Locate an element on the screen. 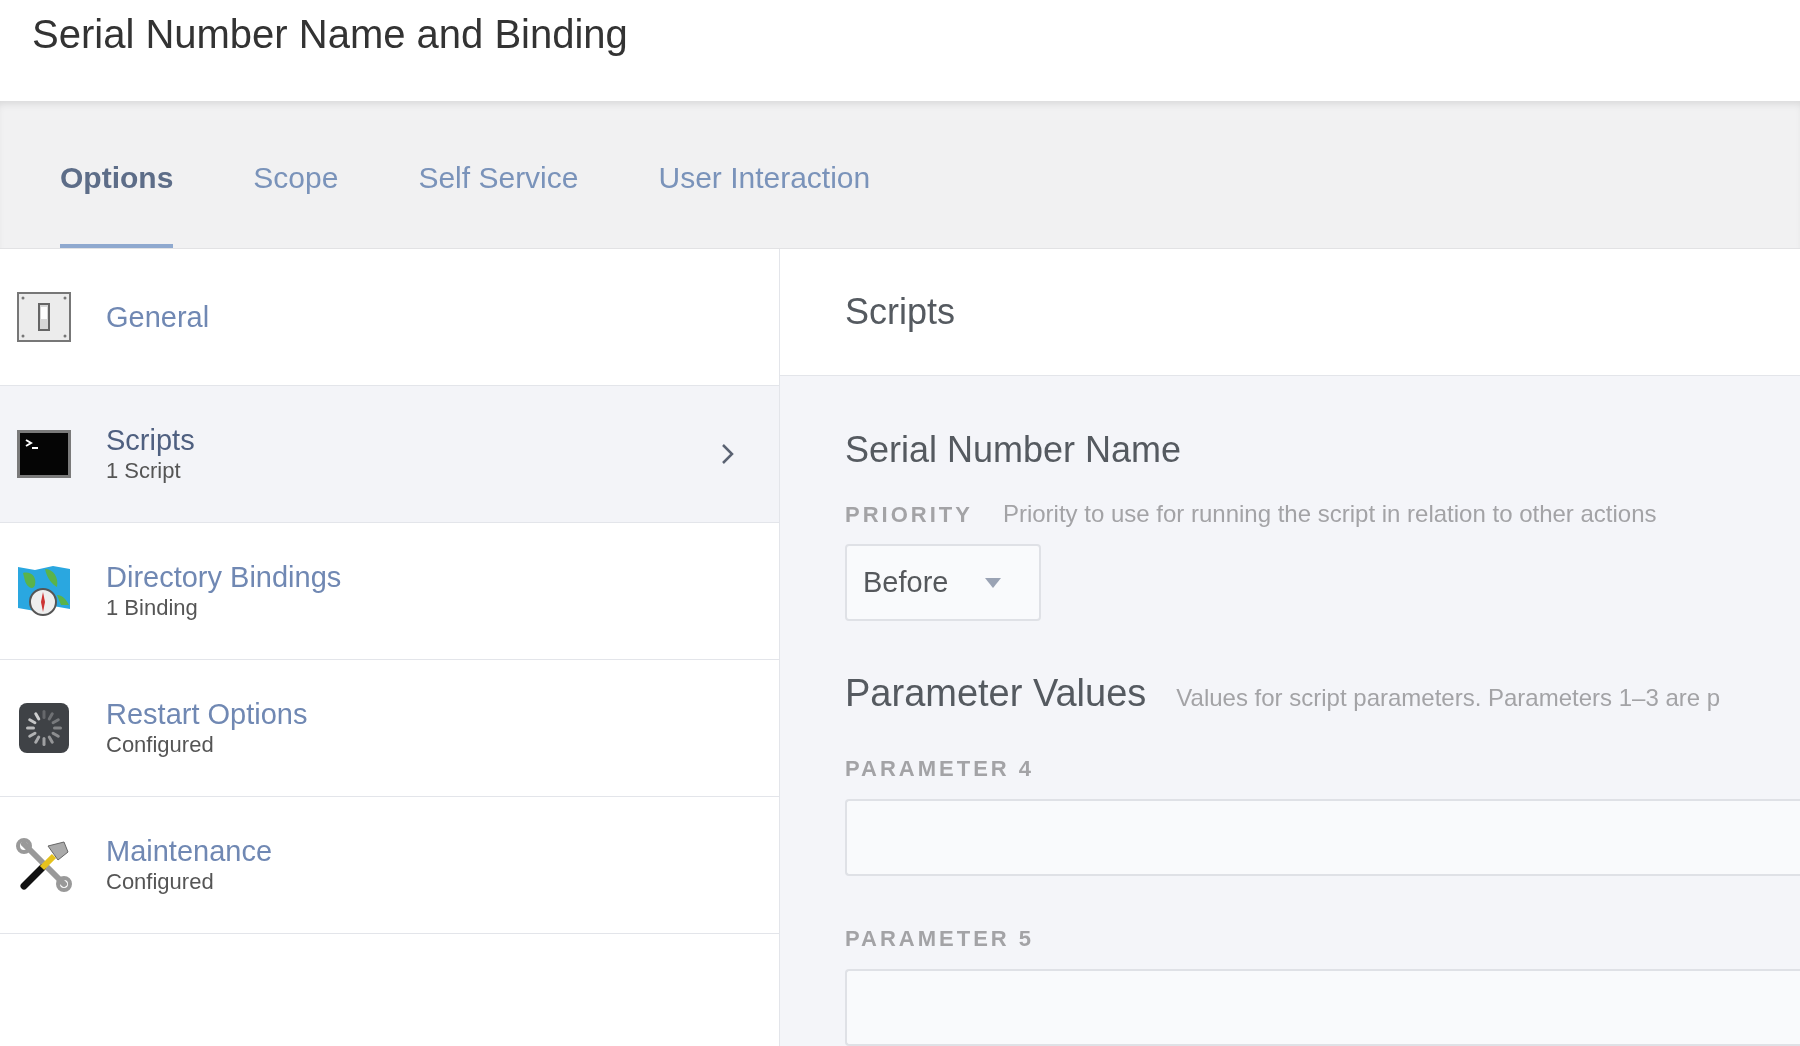 The image size is (1800, 1046). item-subtitle: 1 Binding is located at coordinates (152, 608).